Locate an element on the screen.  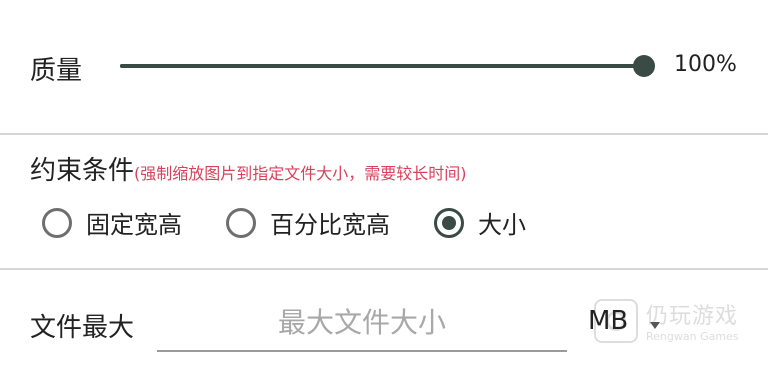
radio-file-size: 大小 is located at coordinates (480, 222).